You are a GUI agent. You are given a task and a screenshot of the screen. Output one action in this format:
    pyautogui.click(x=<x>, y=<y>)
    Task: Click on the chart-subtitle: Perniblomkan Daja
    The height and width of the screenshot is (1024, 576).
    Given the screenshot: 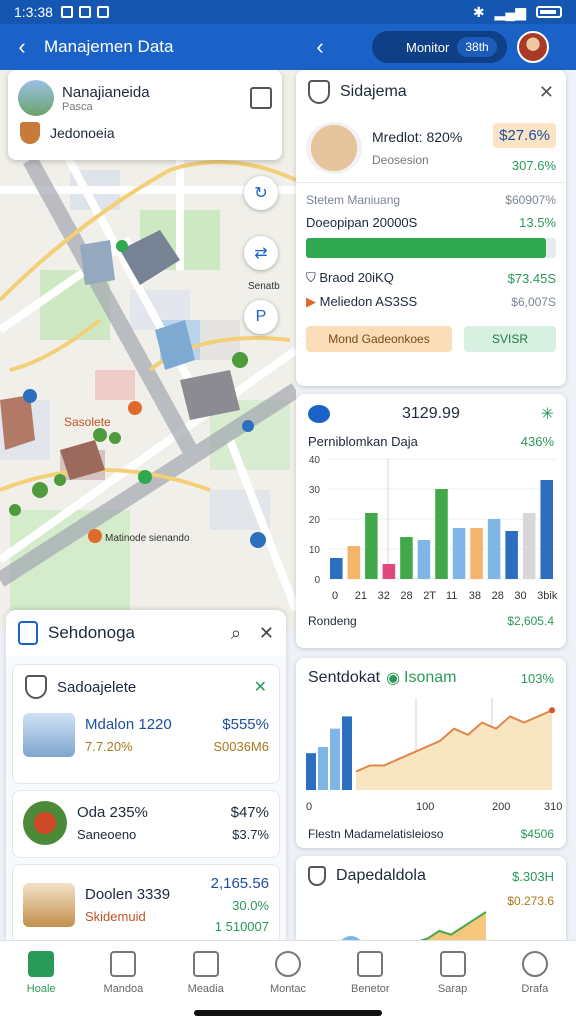 What is the action you would take?
    pyautogui.click(x=363, y=441)
    